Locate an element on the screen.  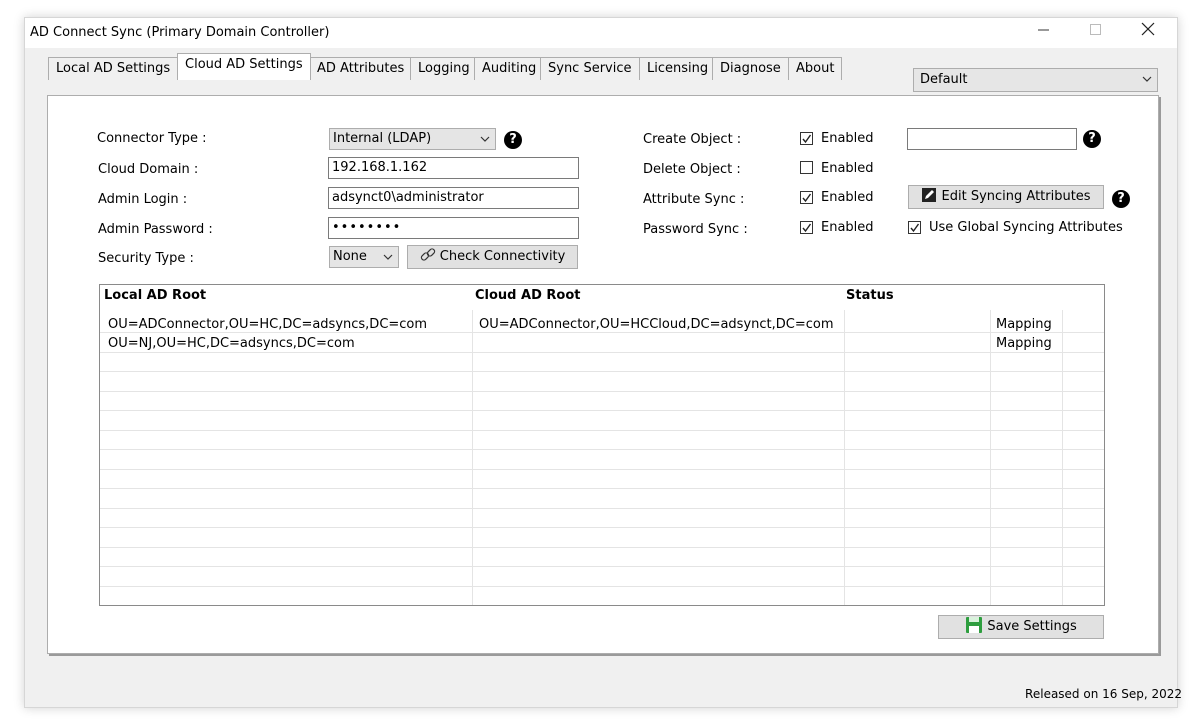
admin-password-field: •••••••• is located at coordinates (453, 228).